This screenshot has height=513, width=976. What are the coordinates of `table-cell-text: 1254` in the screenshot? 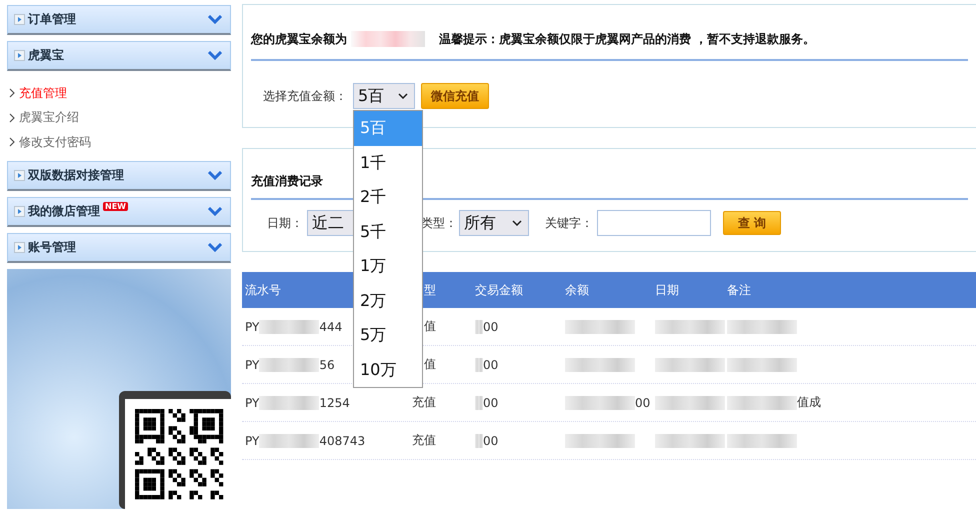 It's located at (334, 403).